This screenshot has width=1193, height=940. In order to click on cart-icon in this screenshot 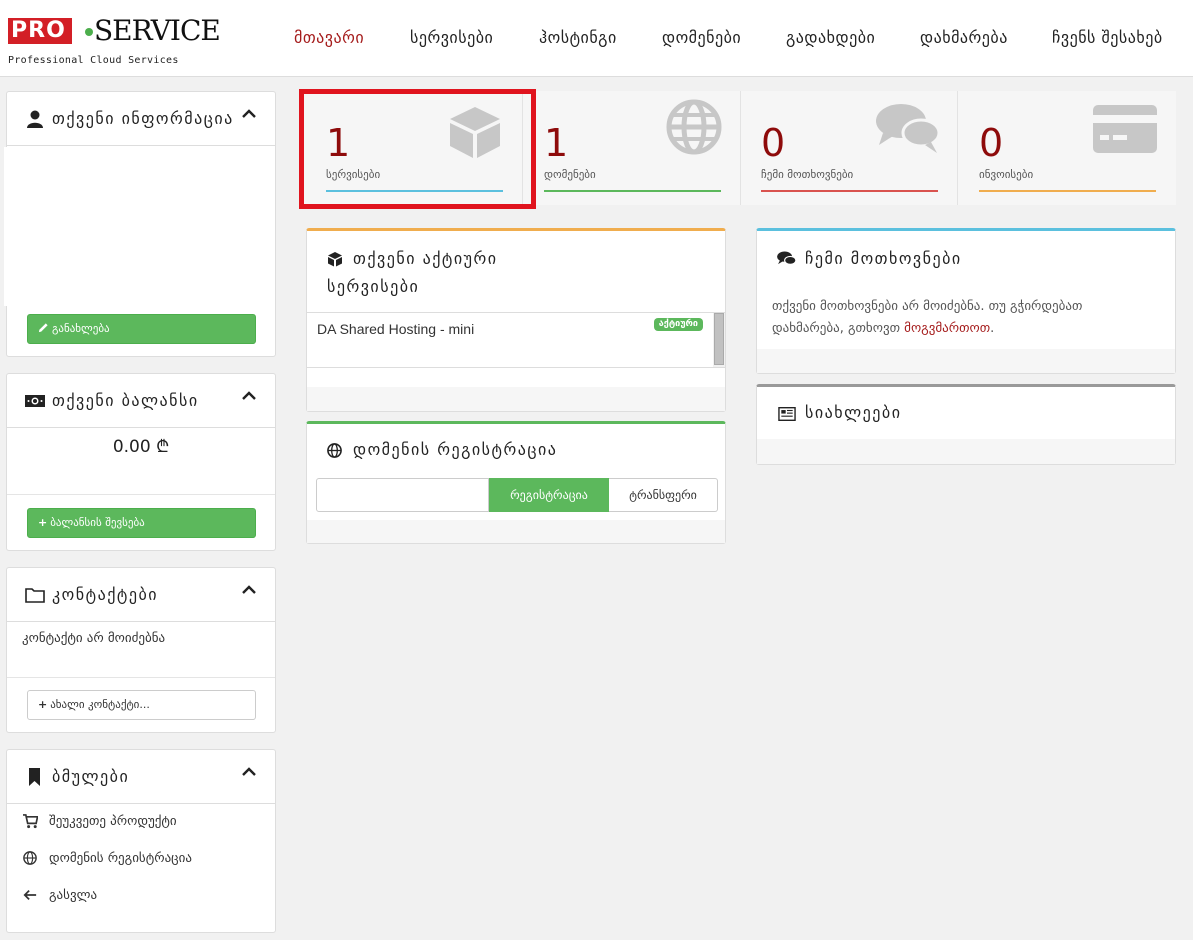, I will do `click(30, 821)`.